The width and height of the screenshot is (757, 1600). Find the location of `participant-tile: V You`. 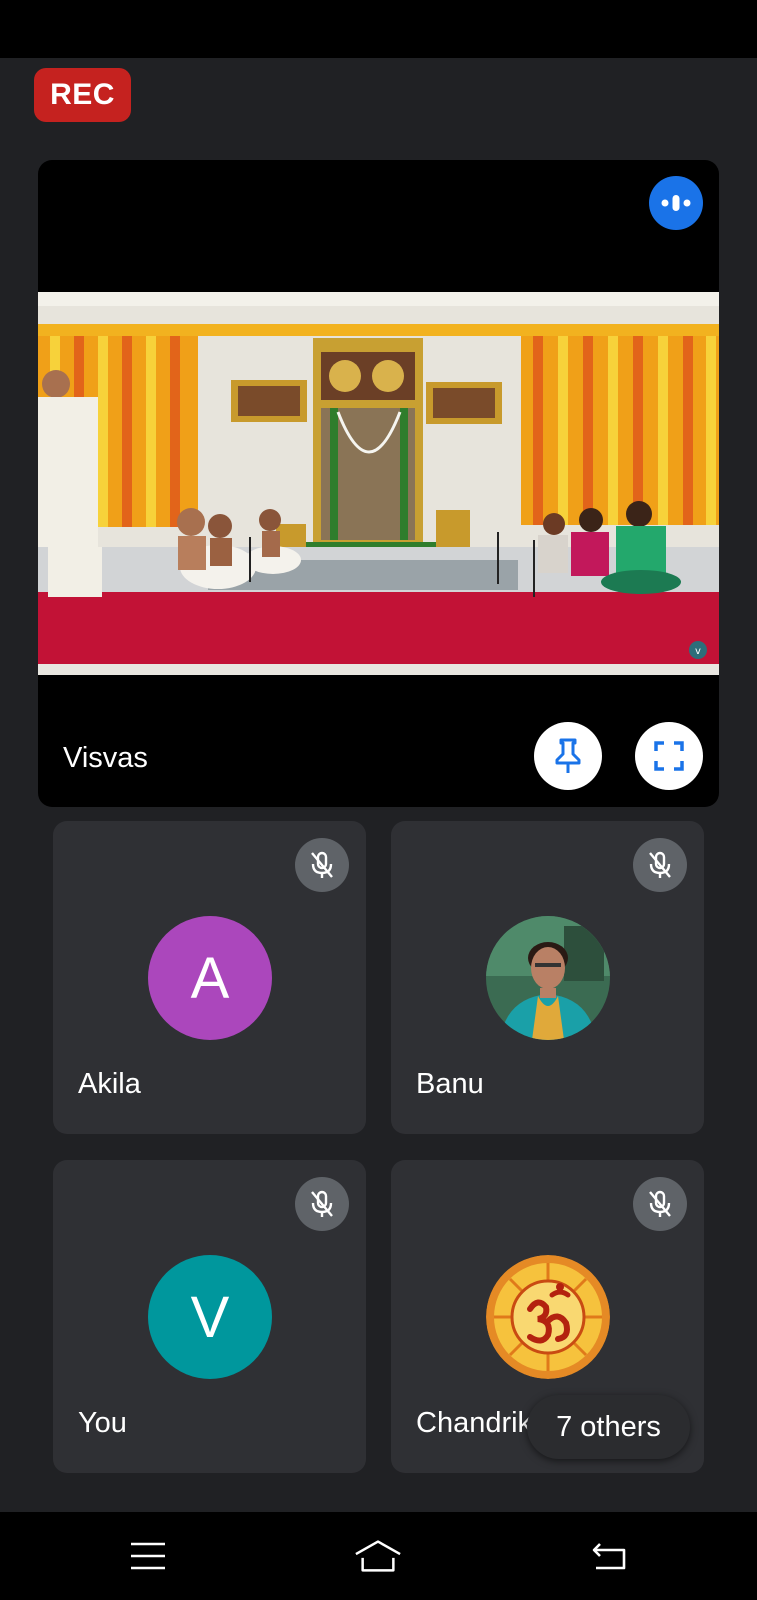

participant-tile: V You is located at coordinates (209, 1316).